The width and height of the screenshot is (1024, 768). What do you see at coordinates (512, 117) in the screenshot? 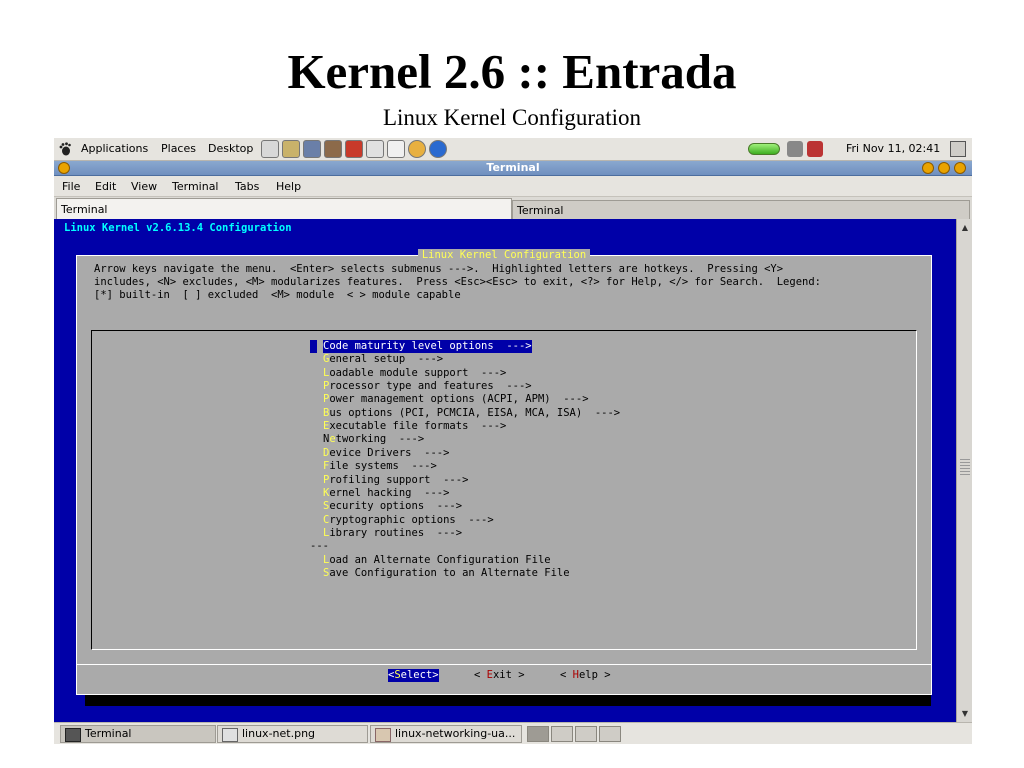
I see `slide-subtitle: Linux Kernel Configuration` at bounding box center [512, 117].